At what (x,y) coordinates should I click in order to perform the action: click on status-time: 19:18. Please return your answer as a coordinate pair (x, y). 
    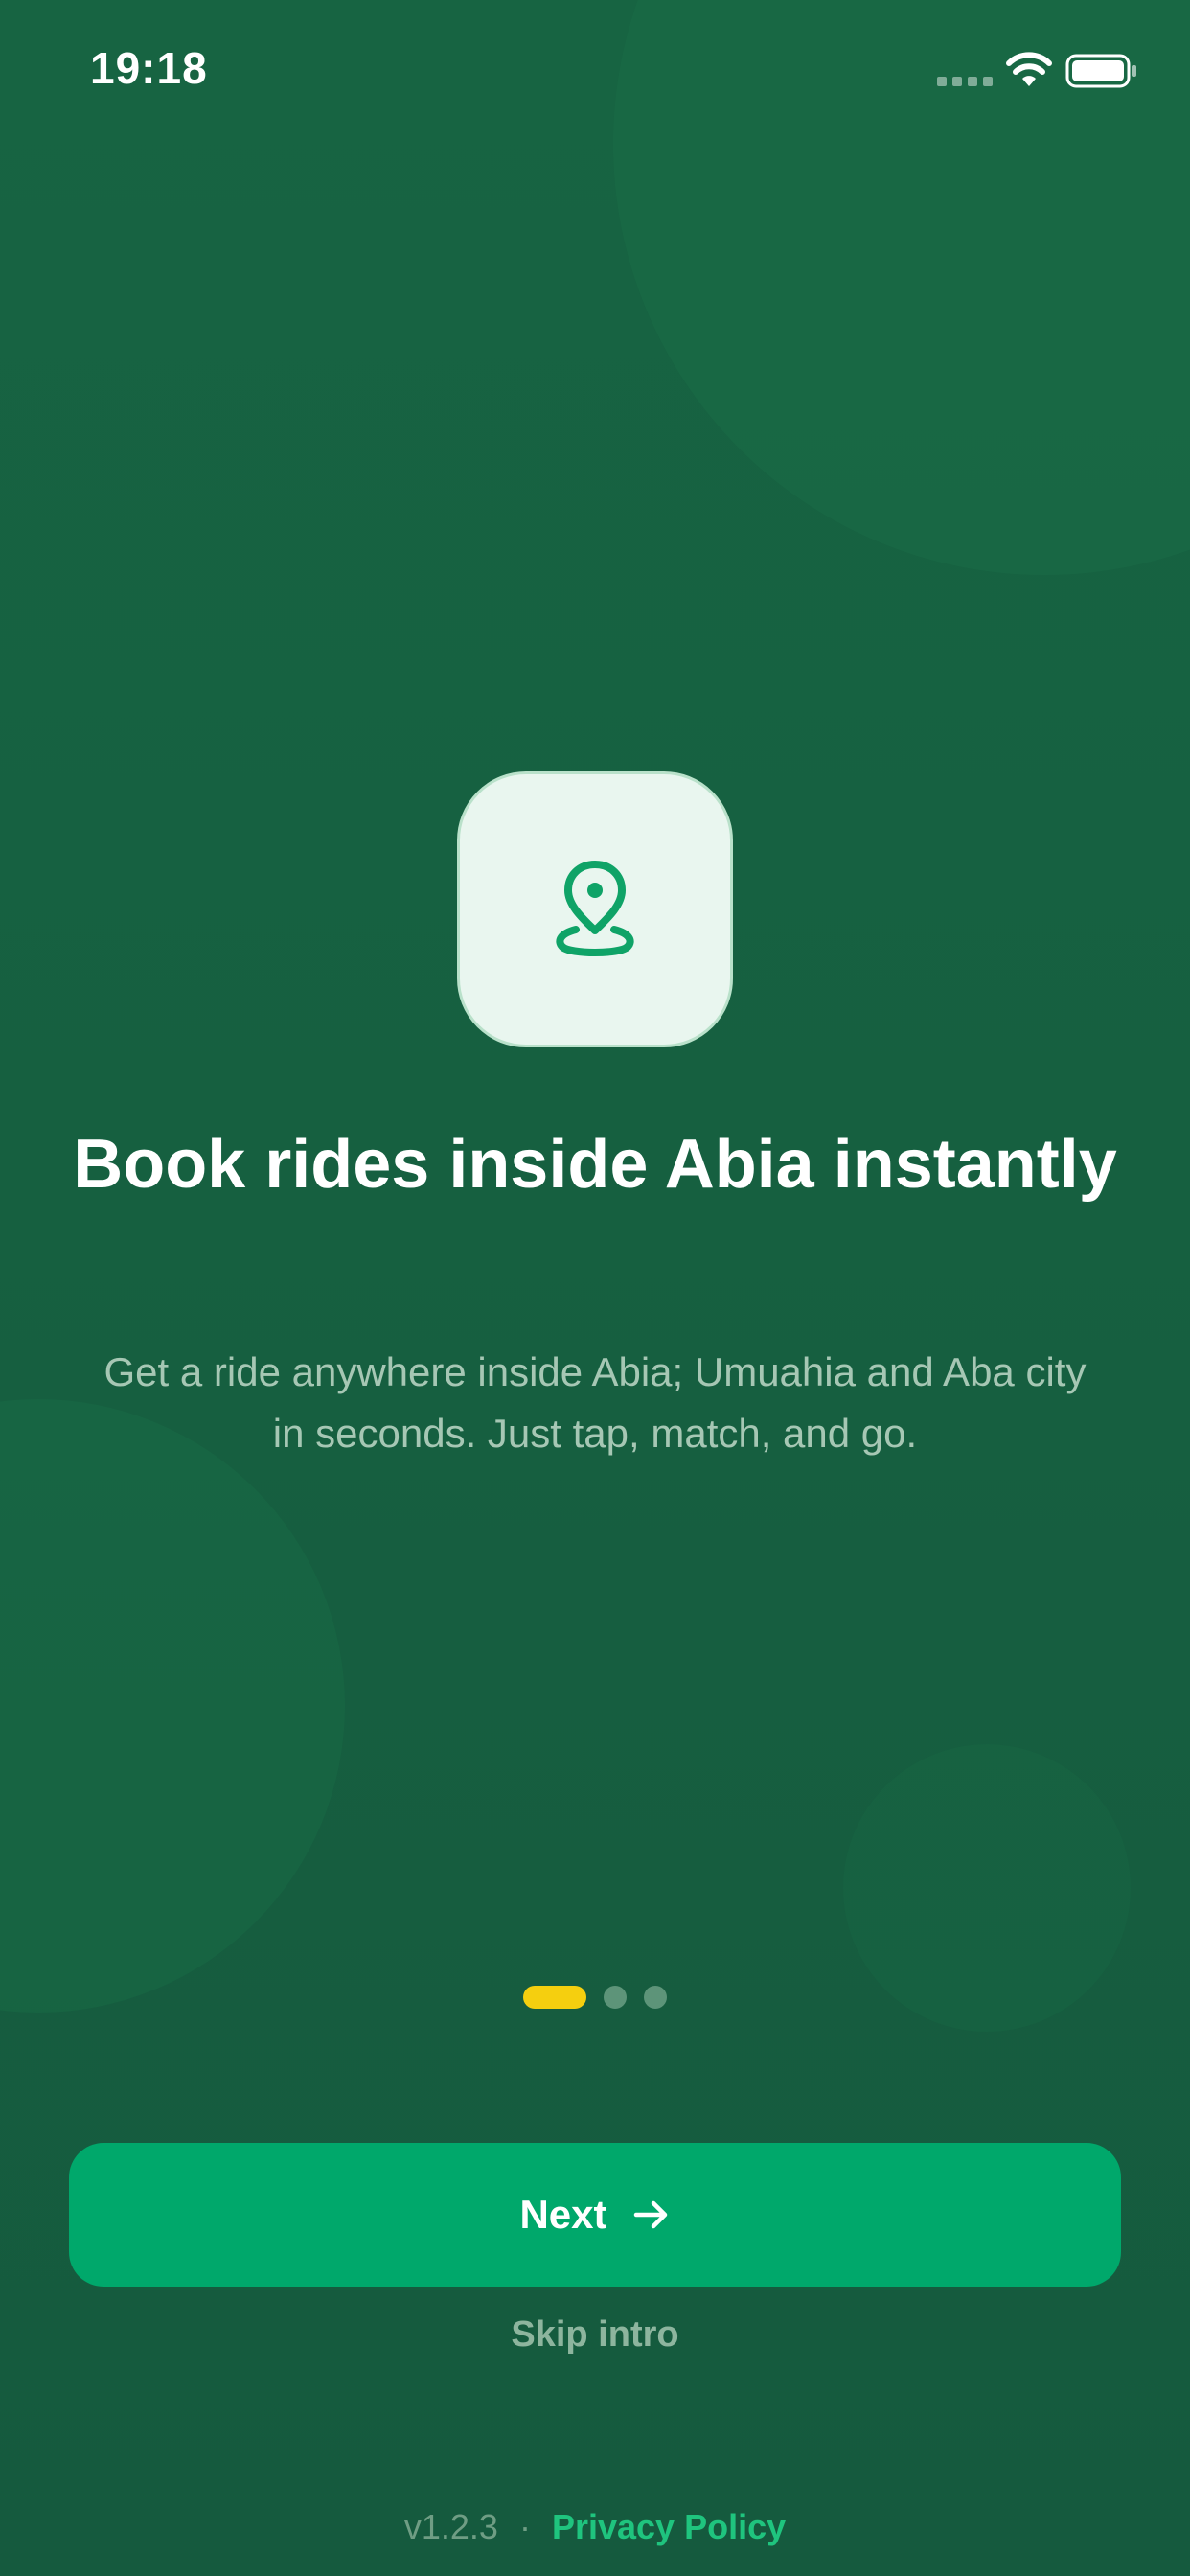
    Looking at the image, I should click on (149, 68).